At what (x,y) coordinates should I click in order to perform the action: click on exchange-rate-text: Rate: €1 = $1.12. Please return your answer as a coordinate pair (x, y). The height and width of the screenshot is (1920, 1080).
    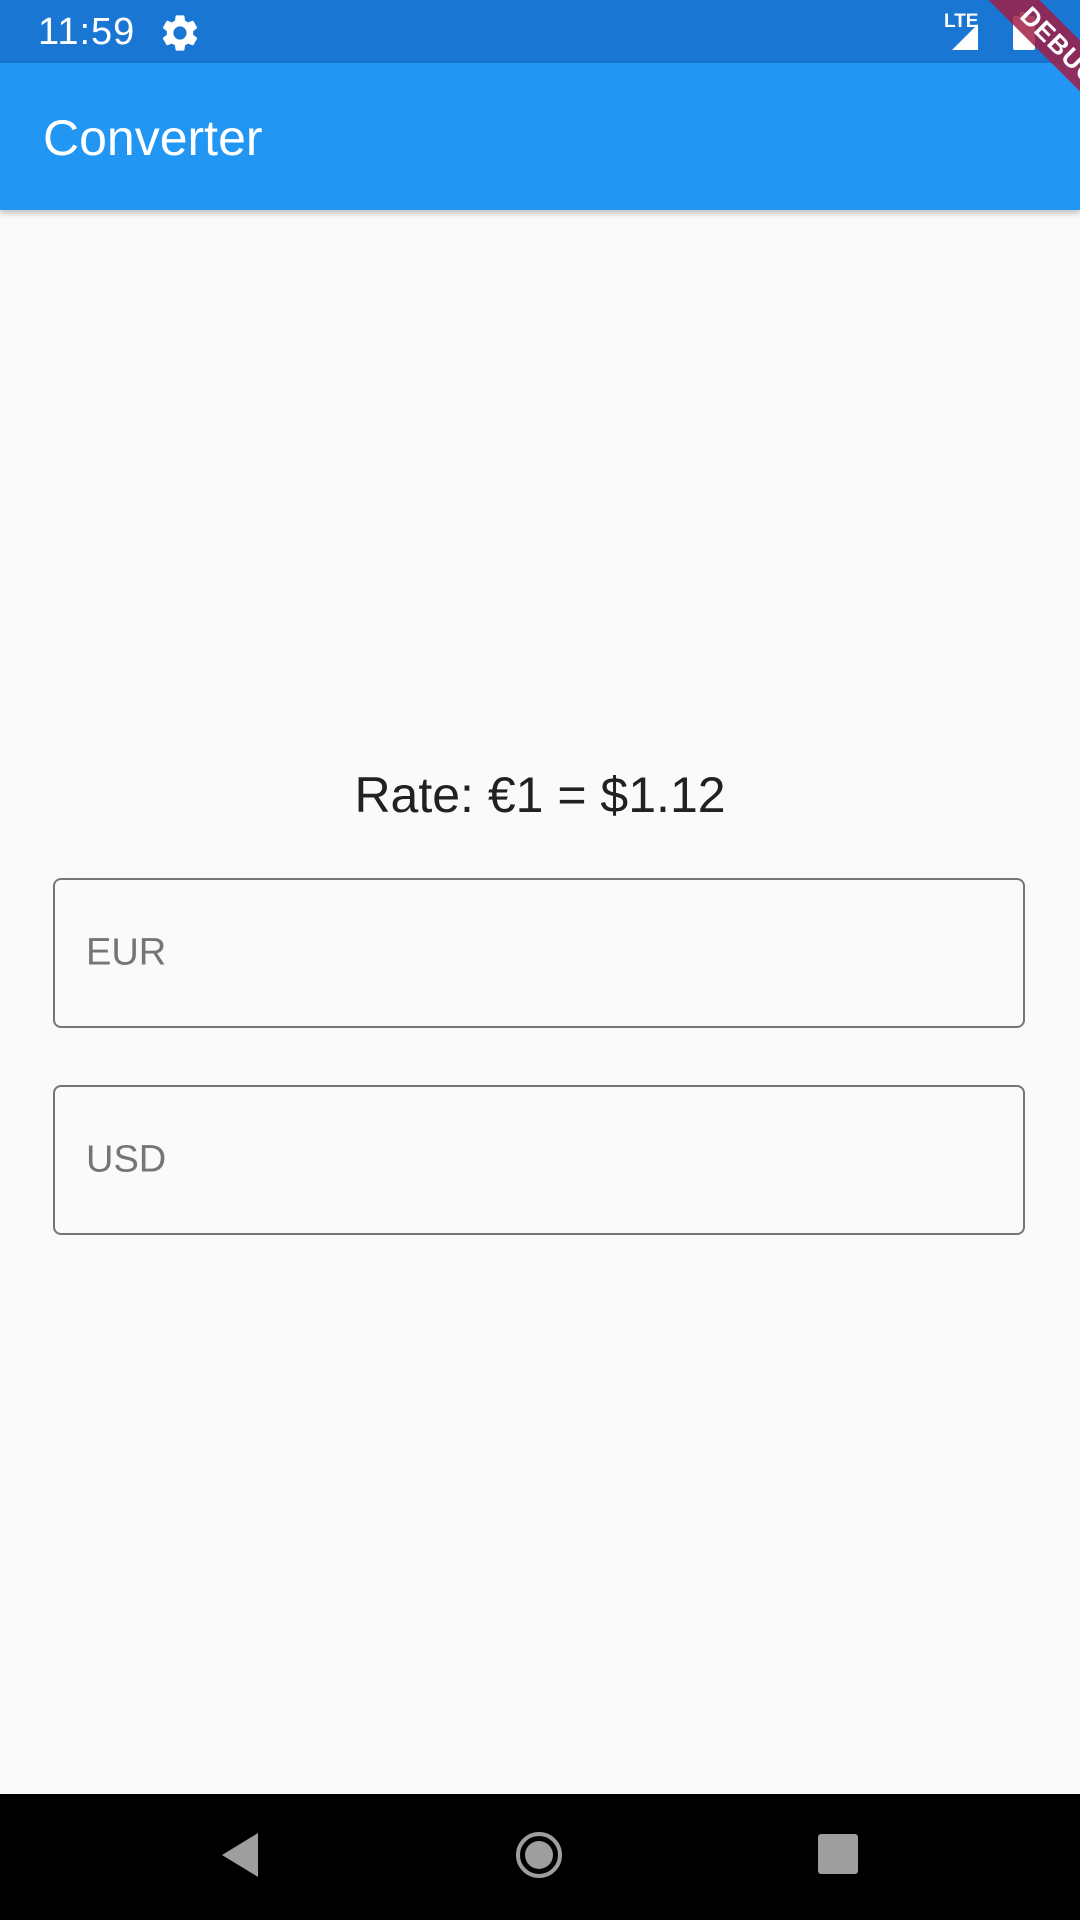
    Looking at the image, I should click on (540, 795).